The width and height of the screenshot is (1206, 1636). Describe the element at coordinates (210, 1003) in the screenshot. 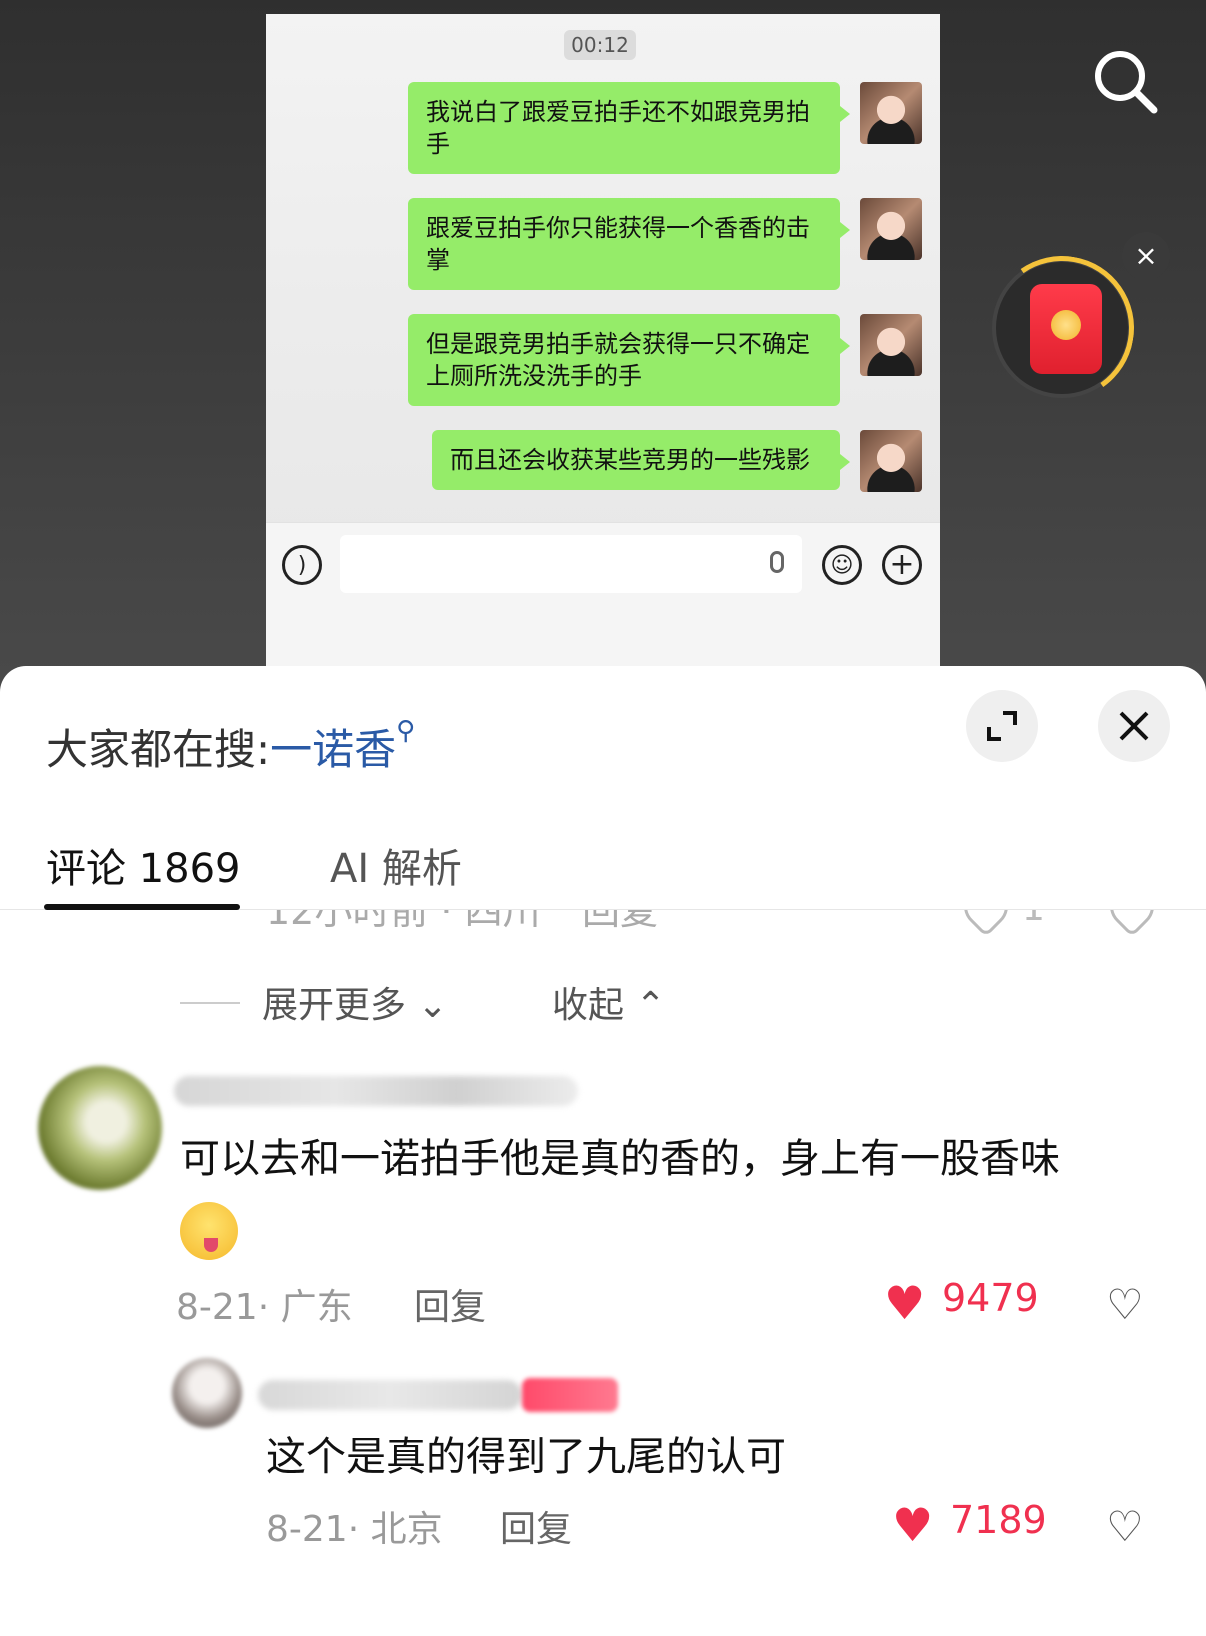

I see `divider` at that location.